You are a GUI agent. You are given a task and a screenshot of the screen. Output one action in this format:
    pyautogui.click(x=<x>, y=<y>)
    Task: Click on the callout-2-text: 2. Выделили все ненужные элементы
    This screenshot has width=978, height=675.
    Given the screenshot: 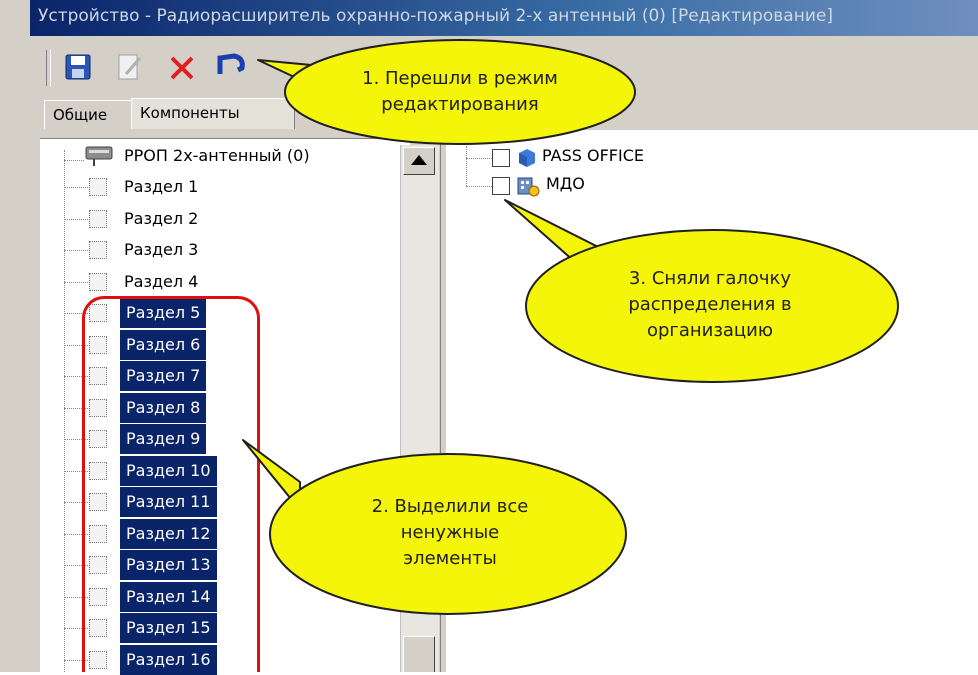 What is the action you would take?
    pyautogui.click(x=450, y=533)
    